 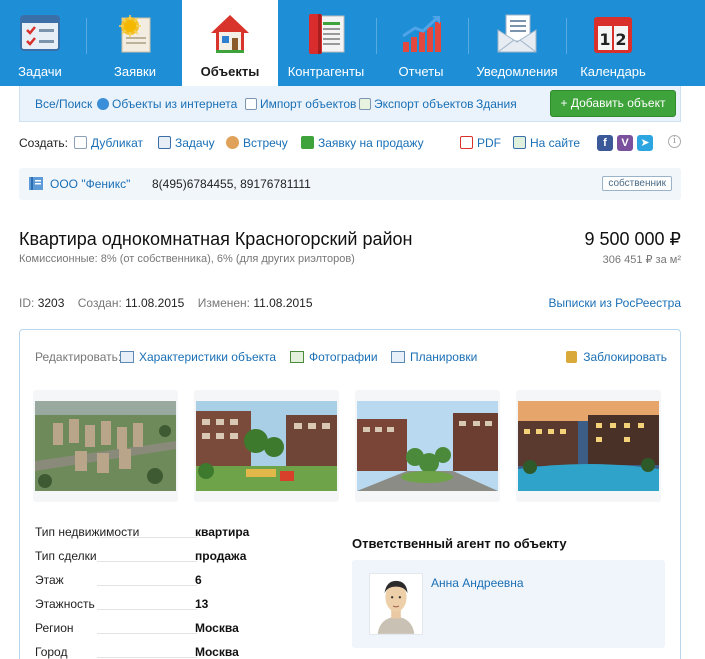 I want to click on all-search-label: Все/Поиск, so click(x=64, y=104).